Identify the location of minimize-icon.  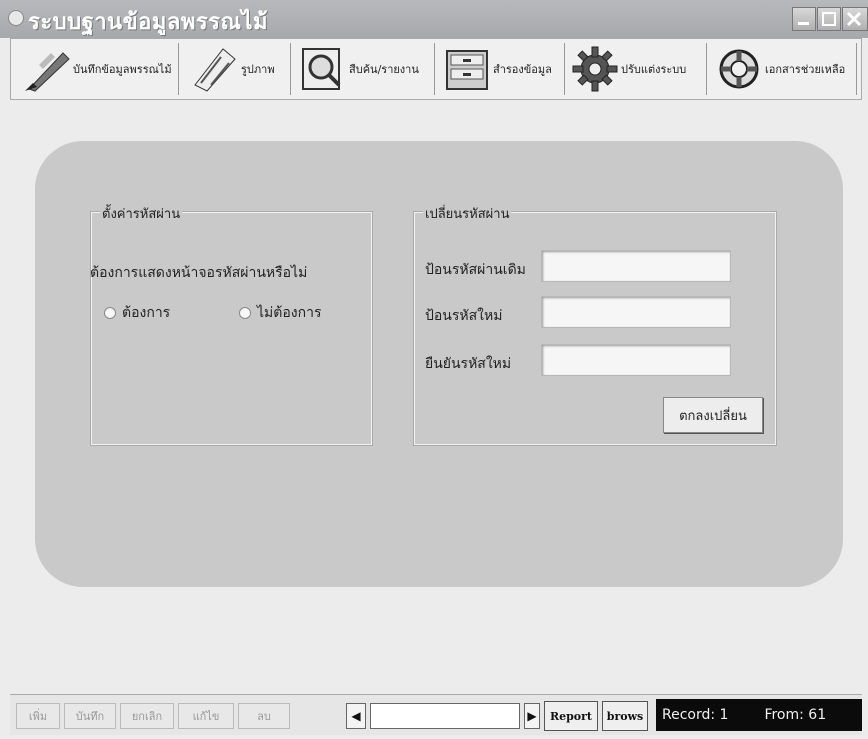
(803, 23).